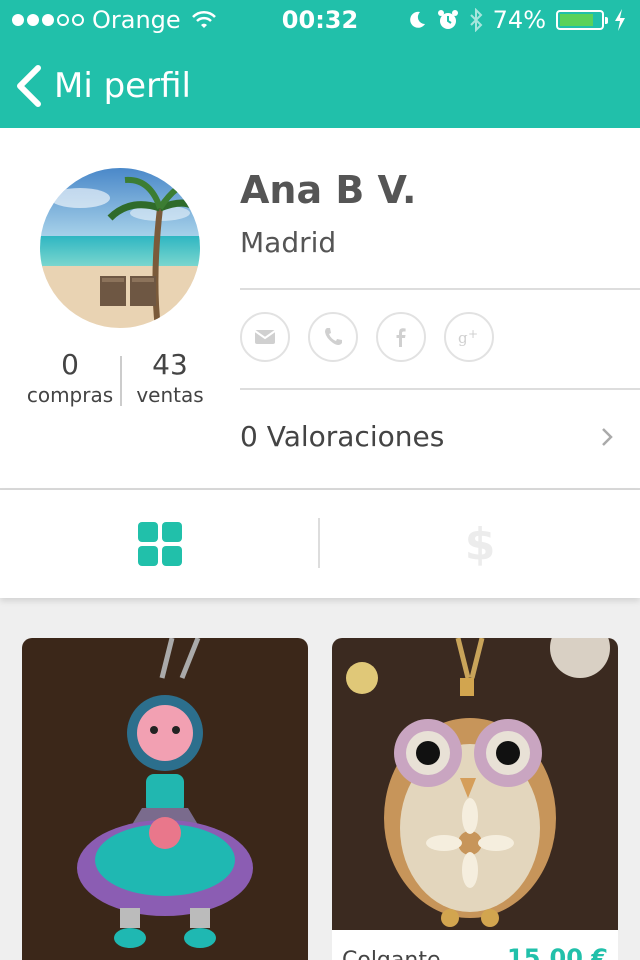 This screenshot has height=960, width=640. I want to click on svg-text: g, so click(463, 338).